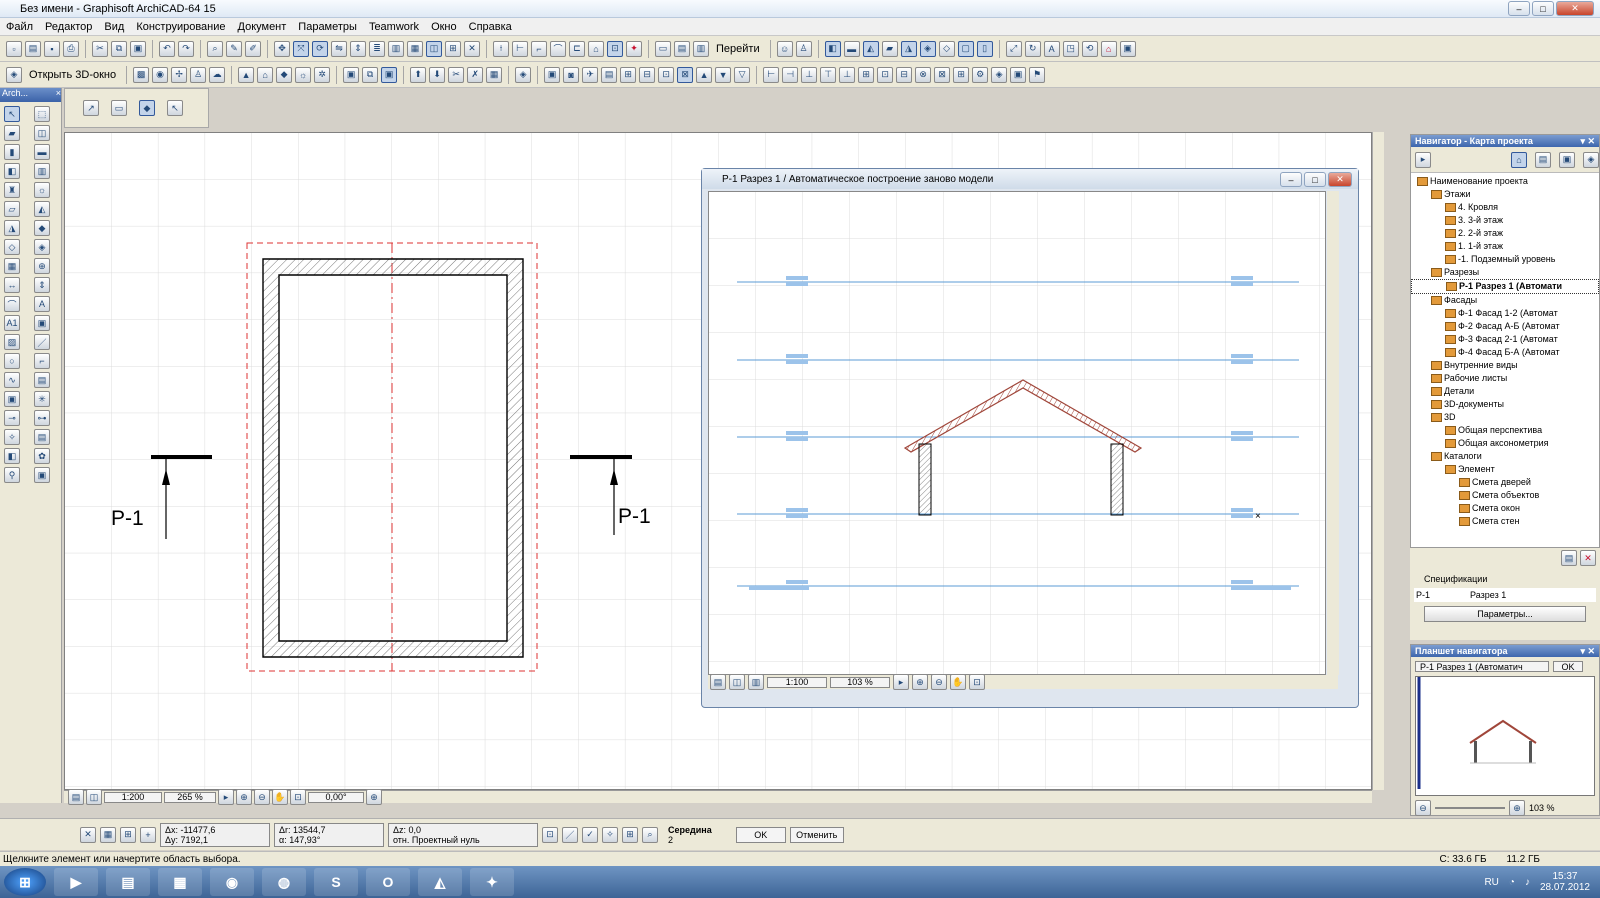  Describe the element at coordinates (1505, 495) in the screenshot. I see `tree-item: Смета объектов` at that location.